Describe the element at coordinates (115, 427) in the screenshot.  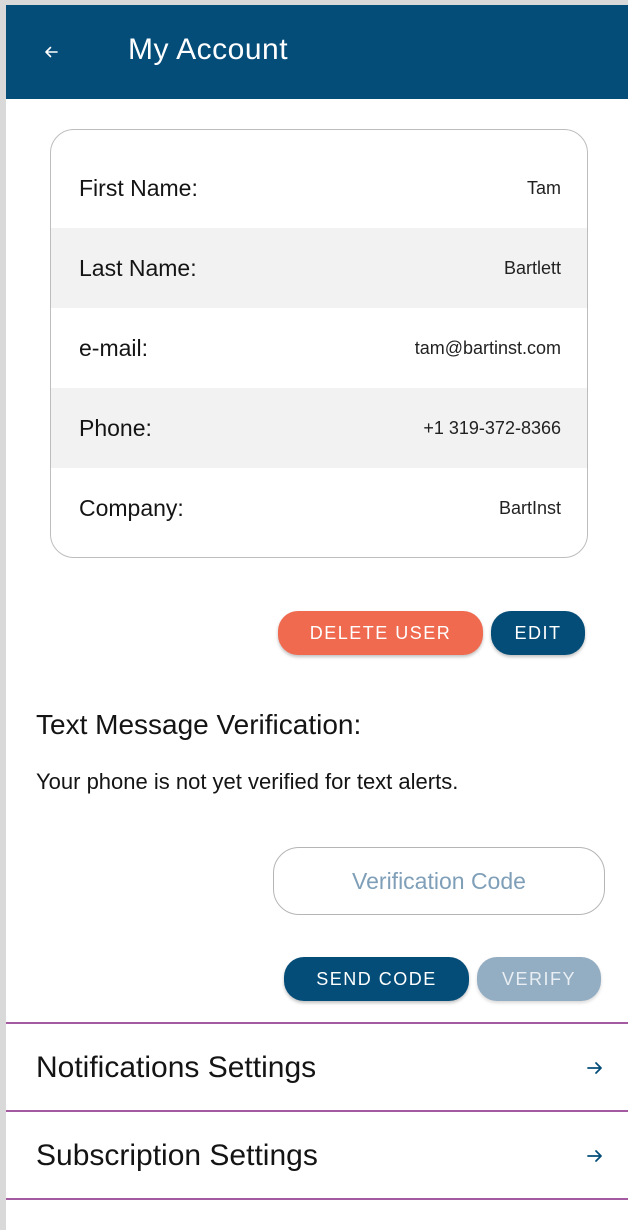
I see `phone-label: Phone:` at that location.